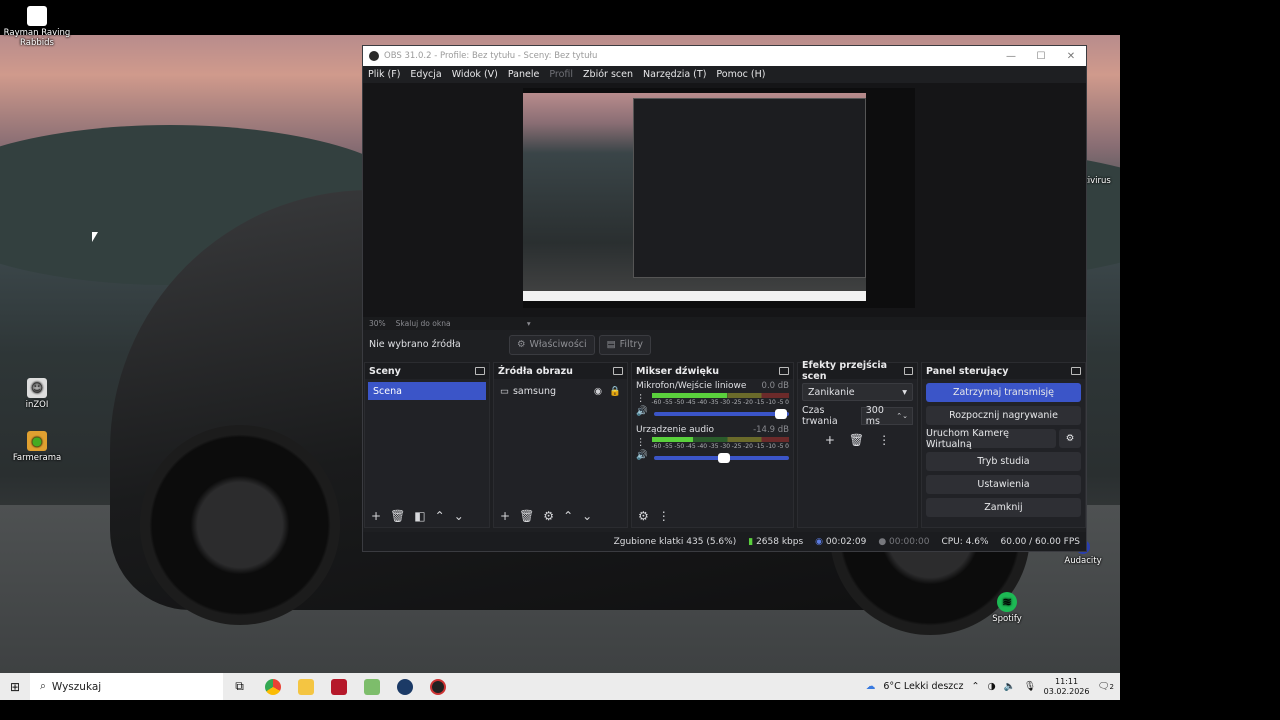 The height and width of the screenshot is (720, 1280). What do you see at coordinates (1030, 686) in the screenshot?
I see `microphone-icon: 🎙` at bounding box center [1030, 686].